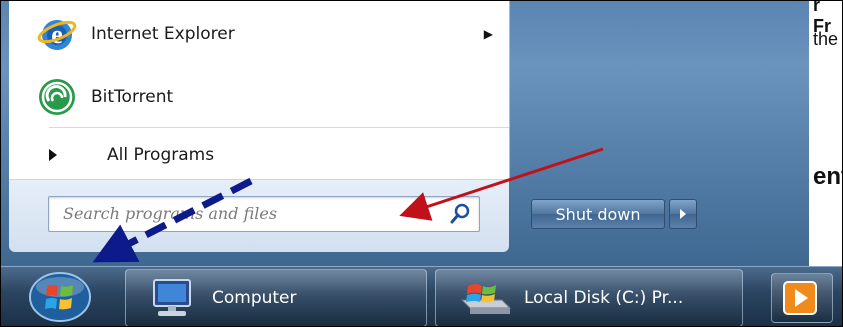 Image resolution: width=843 pixels, height=327 pixels. I want to click on all-programs-item: All Programs, so click(131, 155).